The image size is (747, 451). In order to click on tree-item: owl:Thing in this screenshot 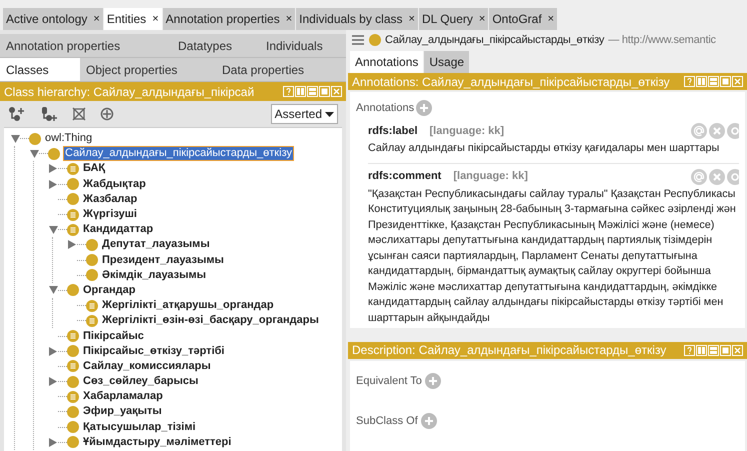, I will do `click(69, 139)`.